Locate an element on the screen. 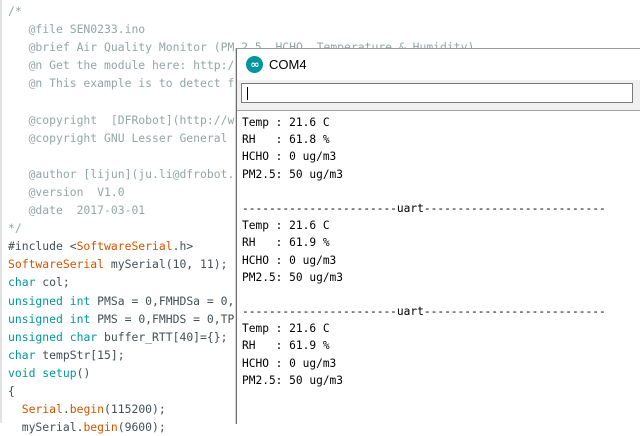 The image size is (640, 436). code-line: @file SEN0233.ino is located at coordinates (241, 29).